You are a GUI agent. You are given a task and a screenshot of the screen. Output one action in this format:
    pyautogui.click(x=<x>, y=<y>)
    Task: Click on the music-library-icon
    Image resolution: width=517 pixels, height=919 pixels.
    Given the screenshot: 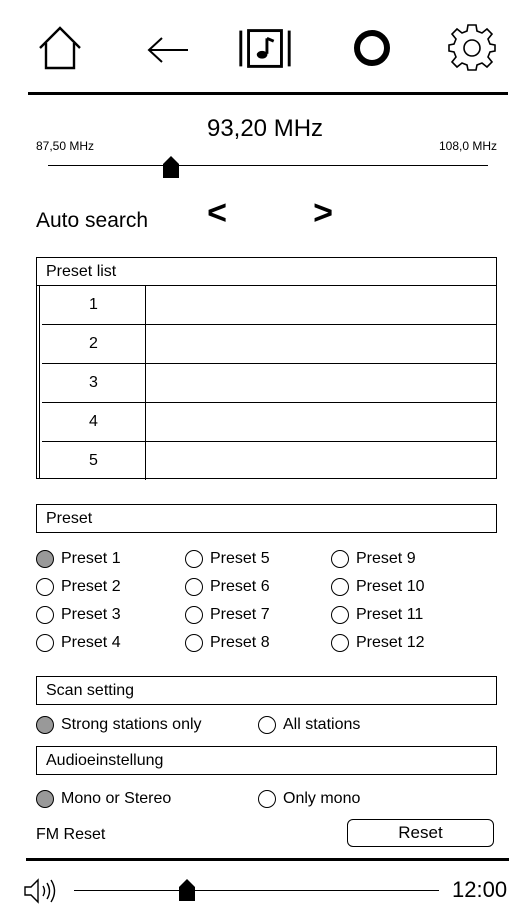 What is the action you would take?
    pyautogui.click(x=265, y=48)
    